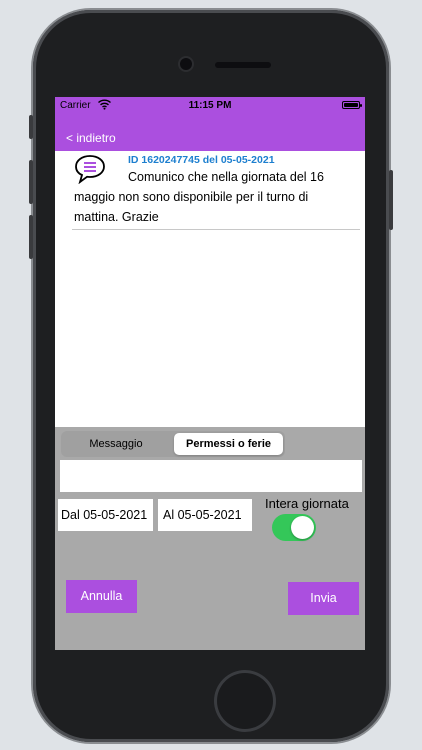 Image resolution: width=422 pixels, height=750 pixels. I want to click on volume-up-button, so click(31, 182).